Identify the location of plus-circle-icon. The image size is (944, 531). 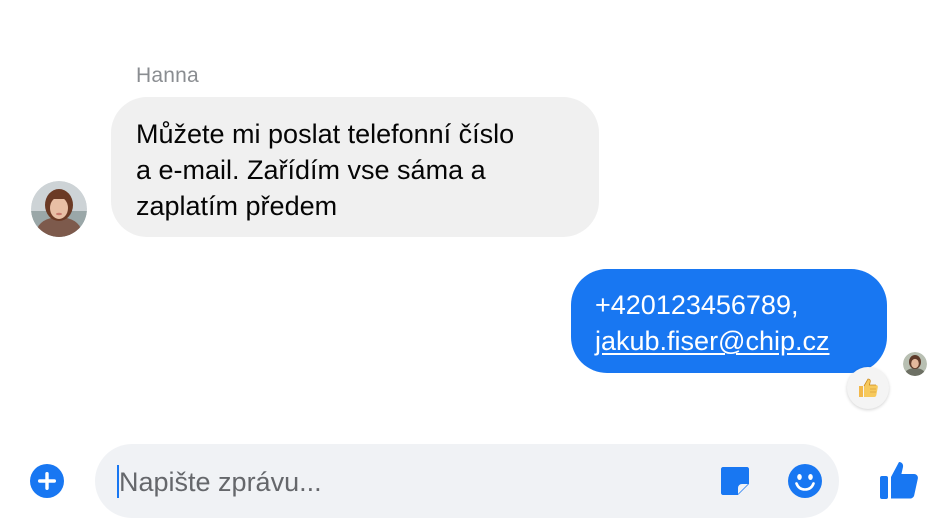
(47, 481).